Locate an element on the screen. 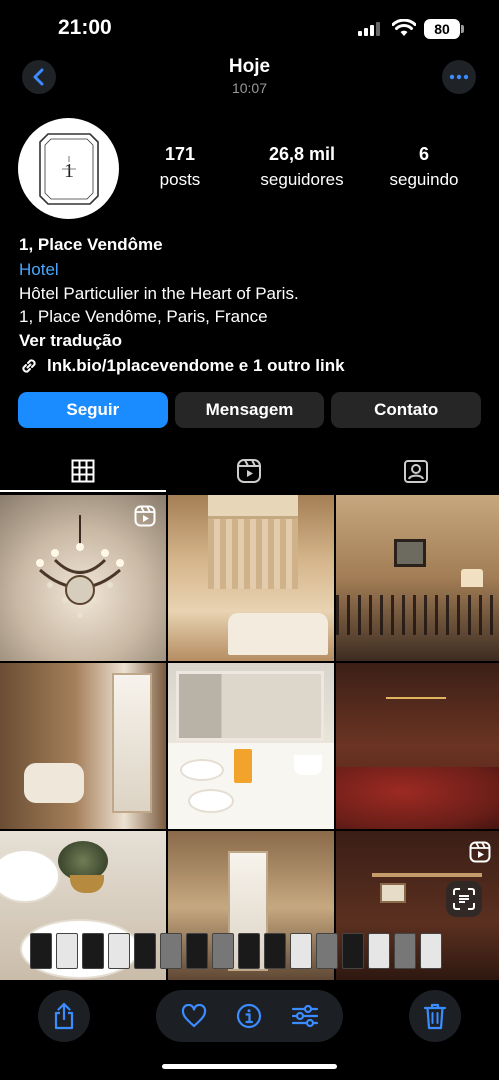 The width and height of the screenshot is (499, 1080). juice-glass-graphic is located at coordinates (243, 766).